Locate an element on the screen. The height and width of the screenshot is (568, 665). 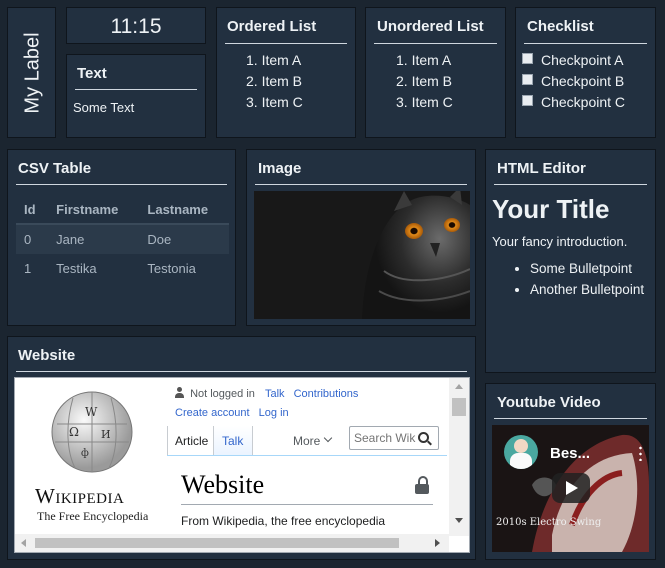
tabs-underline is located at coordinates (307, 455).